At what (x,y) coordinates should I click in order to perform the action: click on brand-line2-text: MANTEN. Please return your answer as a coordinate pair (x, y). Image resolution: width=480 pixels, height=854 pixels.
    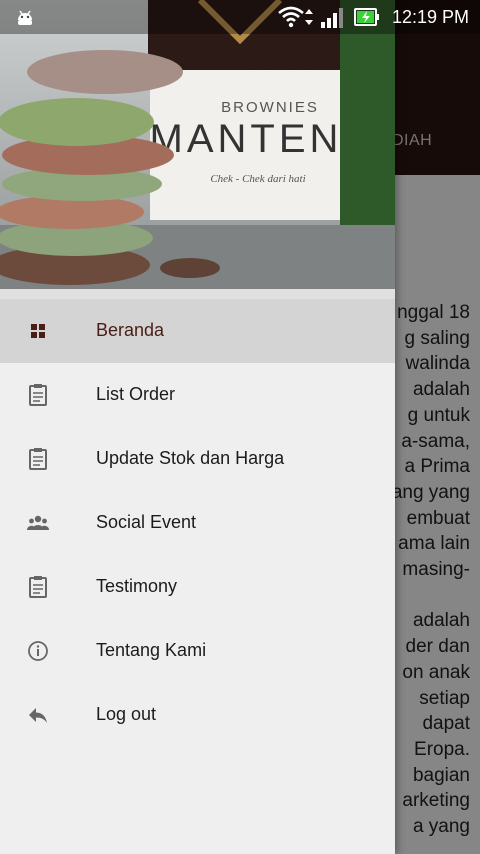
    Looking at the image, I should click on (246, 139).